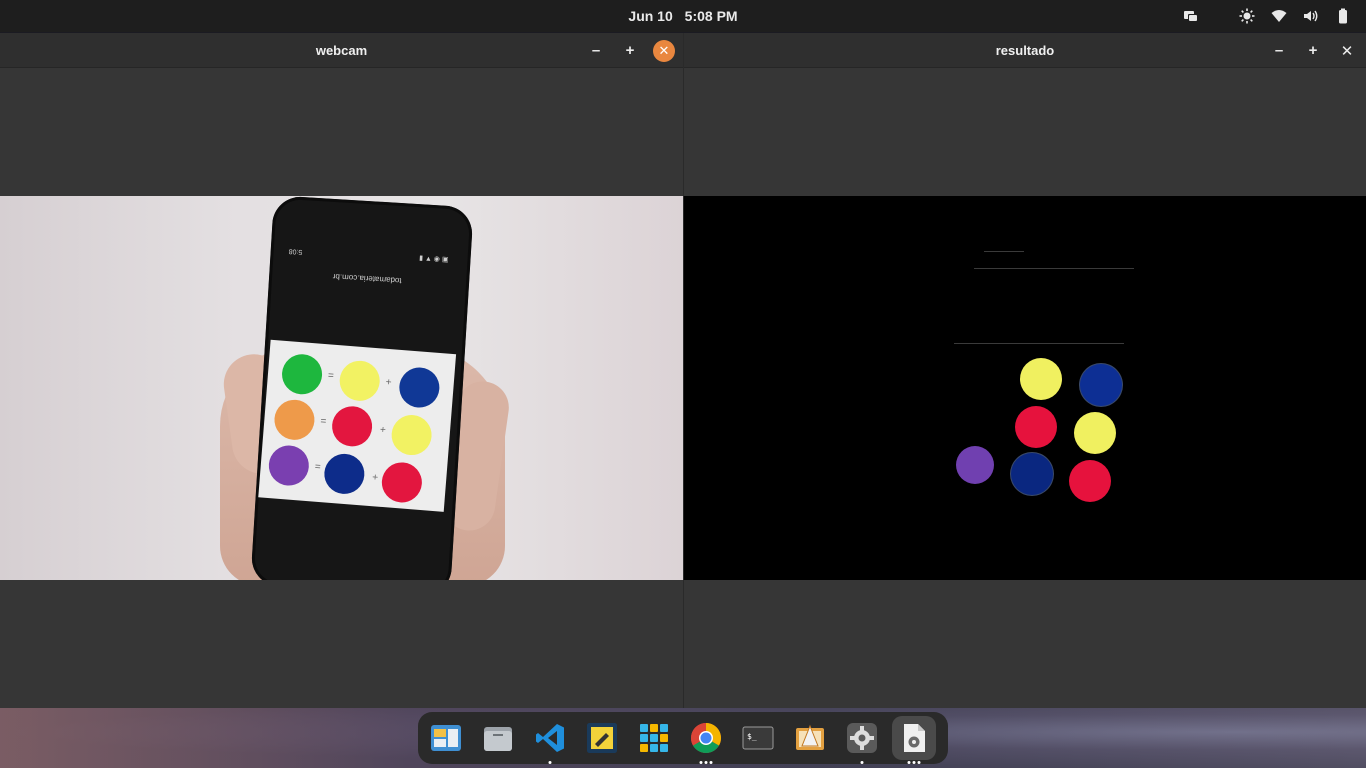 Image resolution: width=1366 pixels, height=768 pixels. What do you see at coordinates (369, 252) in the screenshot?
I see `phone-status-bar: ▣ ◉ ▼ ▮ 5:08` at bounding box center [369, 252].